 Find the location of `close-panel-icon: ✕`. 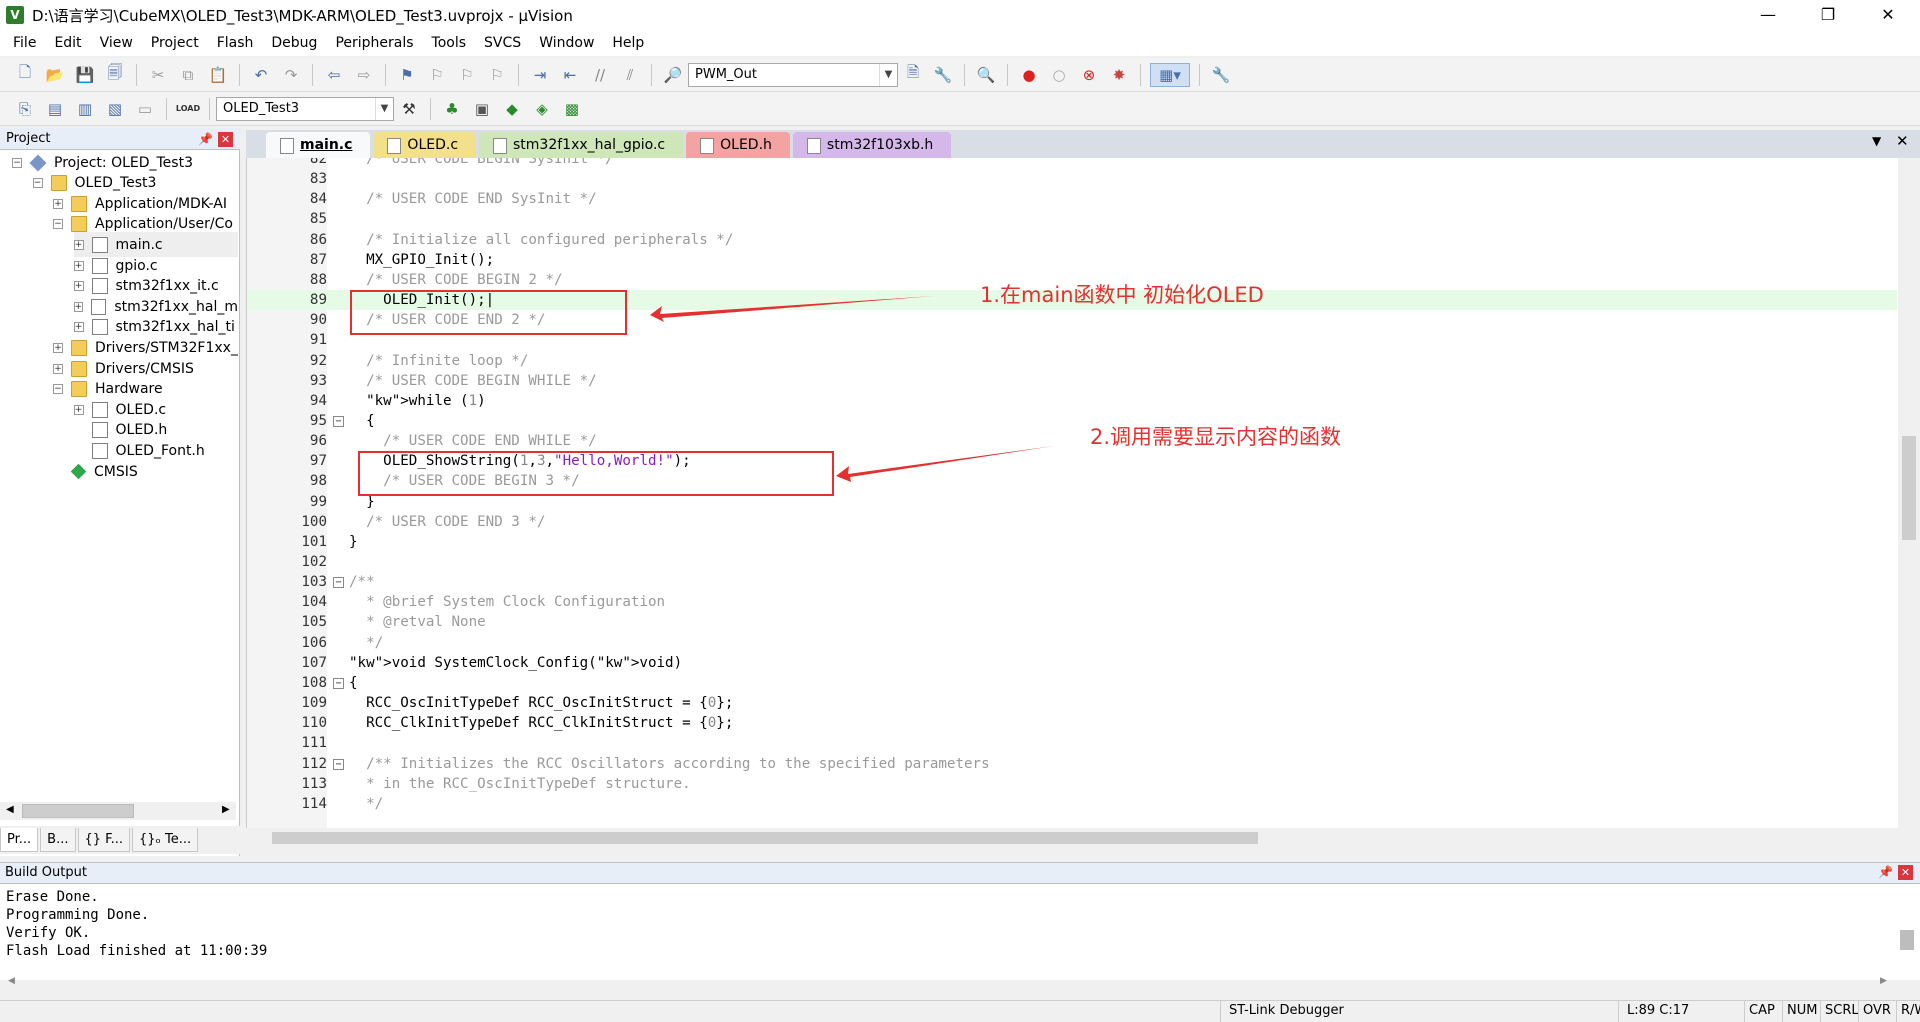

close-panel-icon: ✕ is located at coordinates (1905, 872).